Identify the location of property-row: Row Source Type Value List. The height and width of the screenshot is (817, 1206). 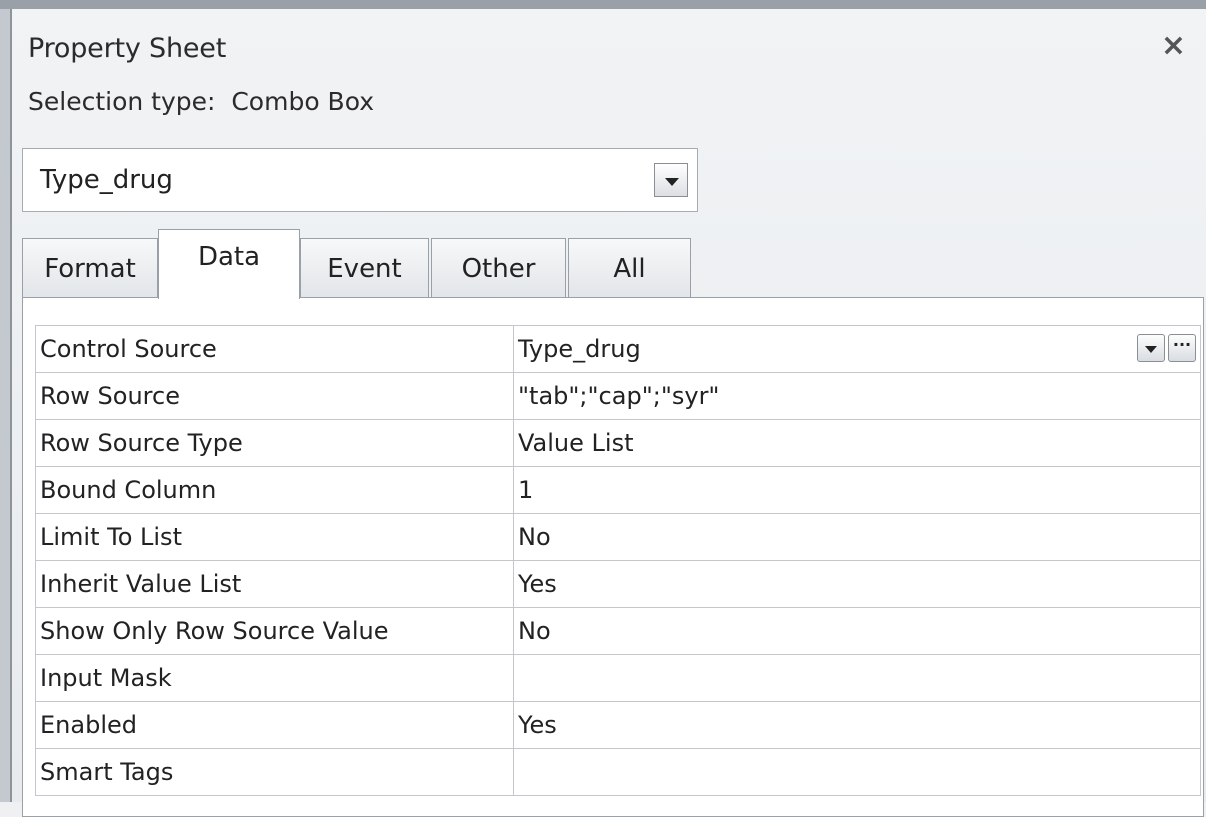
(618, 443).